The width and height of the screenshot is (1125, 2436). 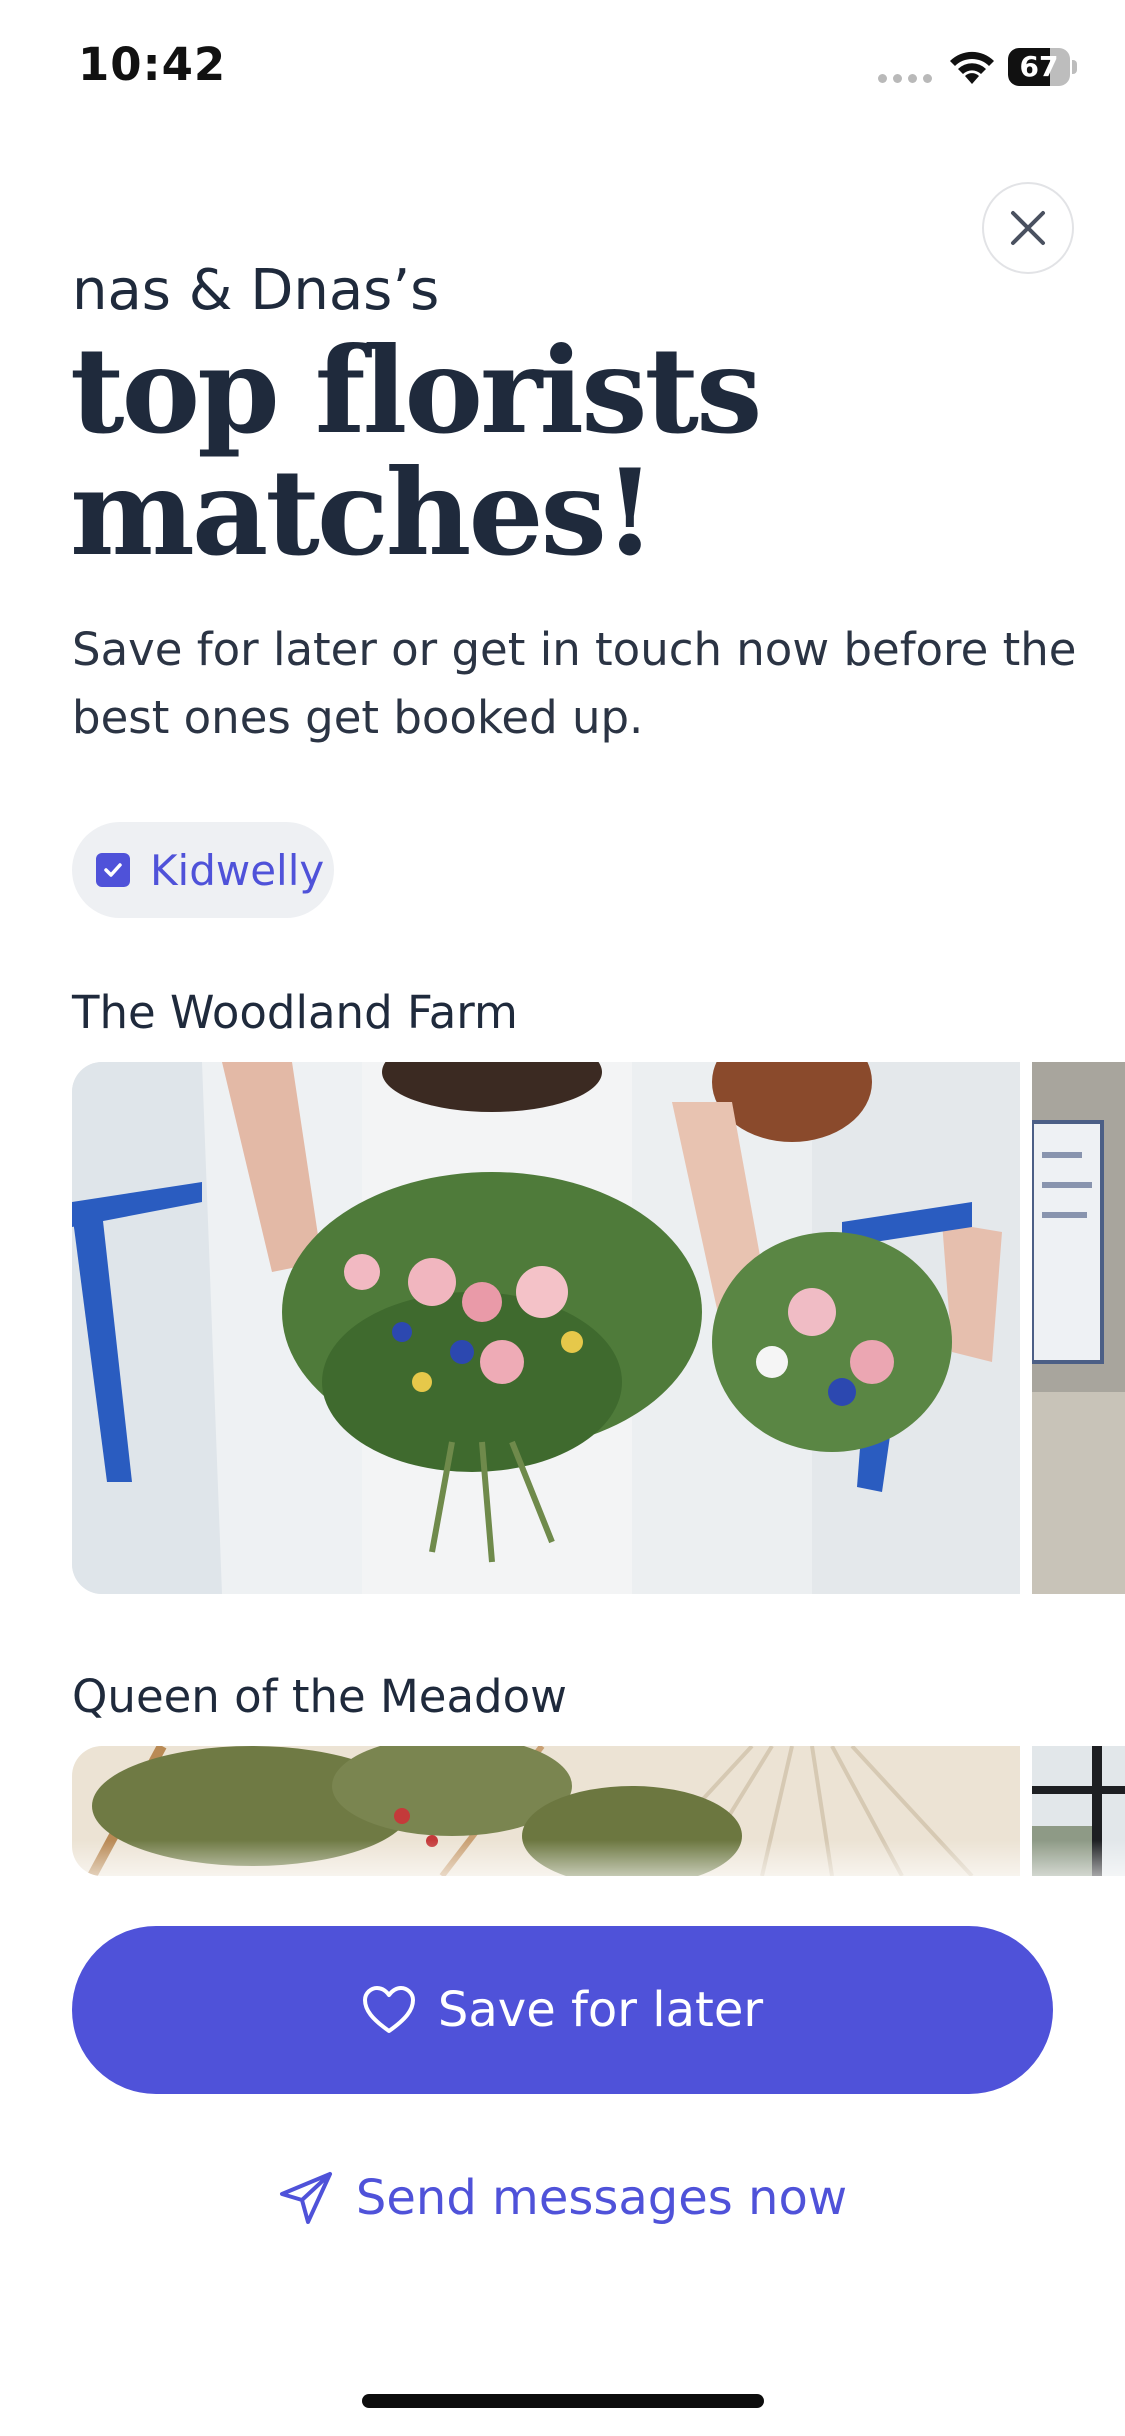 What do you see at coordinates (295, 1012) in the screenshot?
I see `vendor-name: The Woodland Farm` at bounding box center [295, 1012].